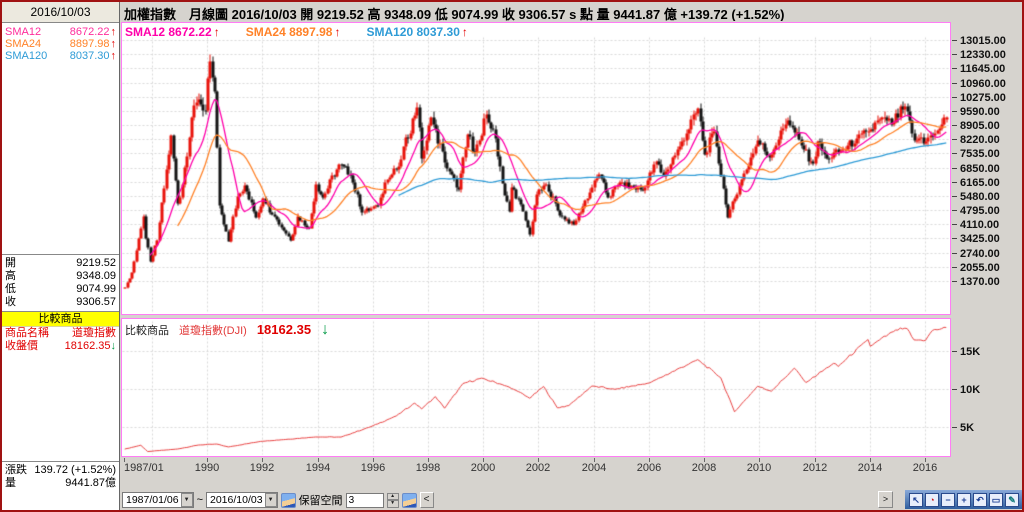 The image size is (1024, 512). I want to click on sidebar-date: 2016/10/03, so click(60, 12).